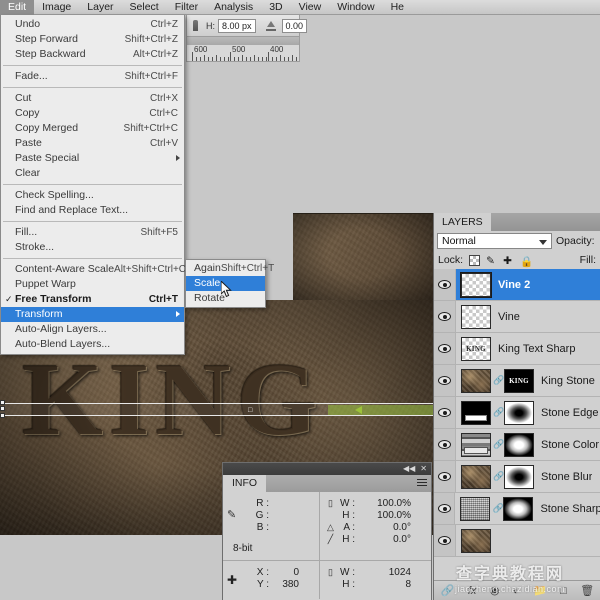 The image size is (600, 600). I want to click on horizontal-ruler: 600 500 400, so click(243, 53).